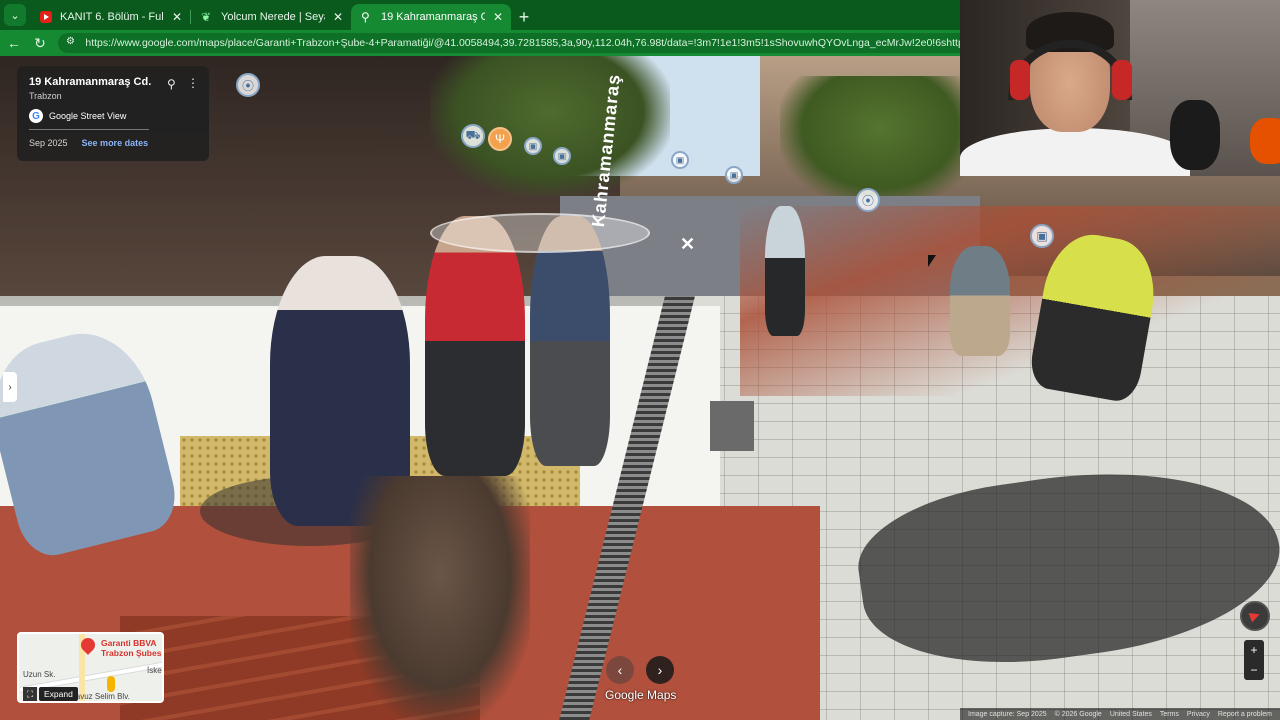 The height and width of the screenshot is (720, 1280). What do you see at coordinates (1254, 660) in the screenshot?
I see `zoom-control: + −` at bounding box center [1254, 660].